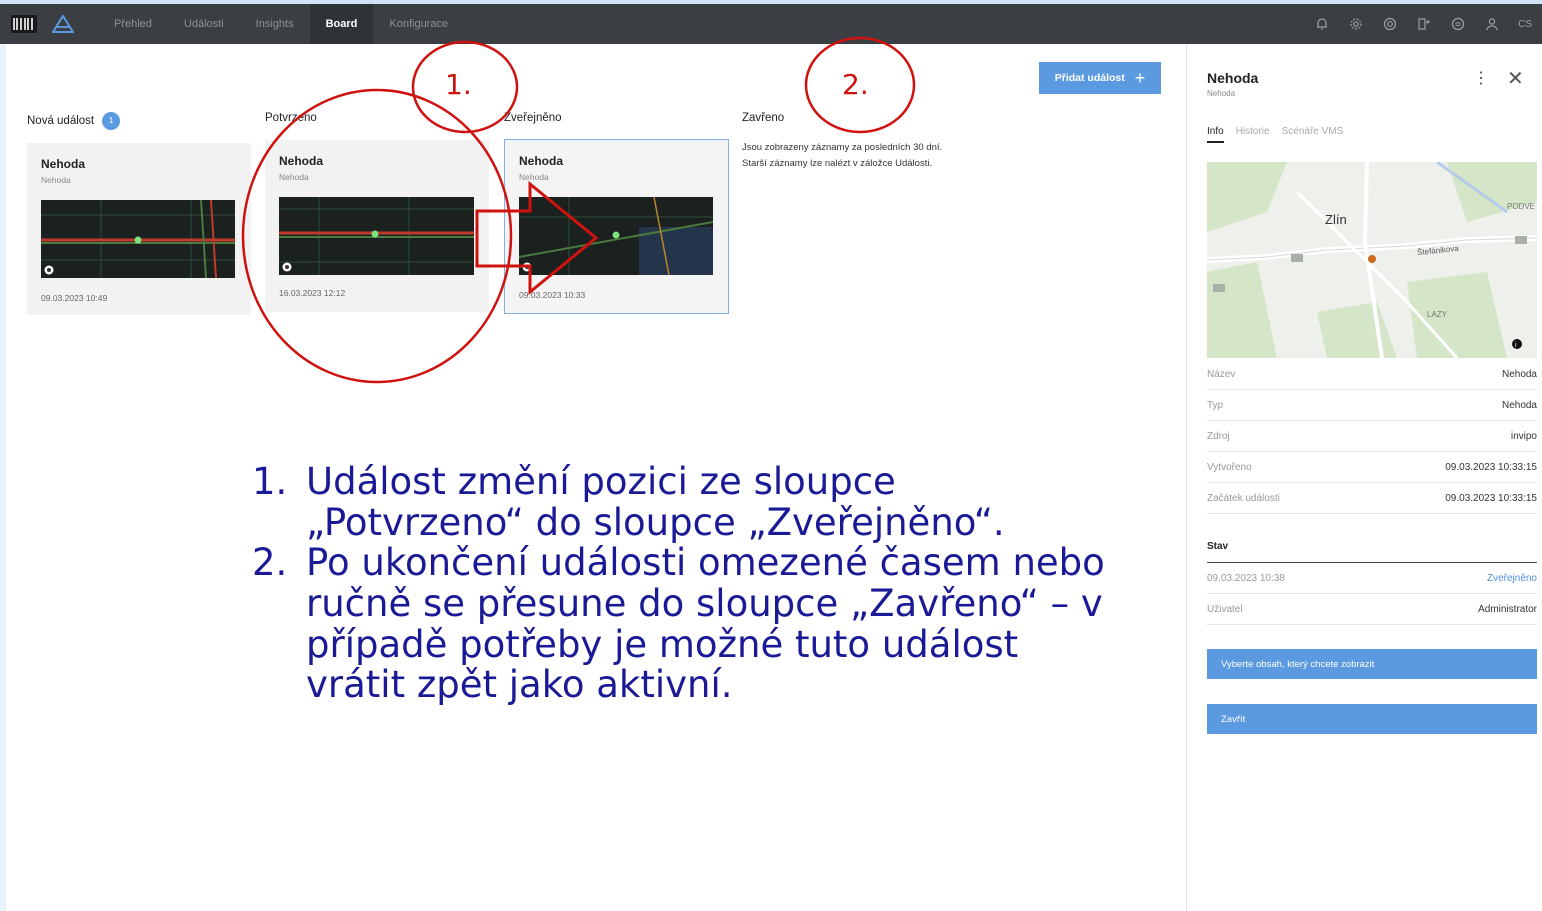  Describe the element at coordinates (1313, 134) in the screenshot. I see `tab-scenare-vms: Scénáře VMS` at that location.